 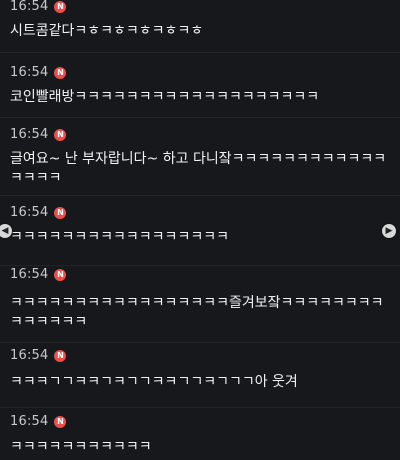 I want to click on comment-item: 16:54 N 시트콤같다ㅋㅎㅋㅎㅋㅎㅋㅎㅋㅎ, so click(x=200, y=26).